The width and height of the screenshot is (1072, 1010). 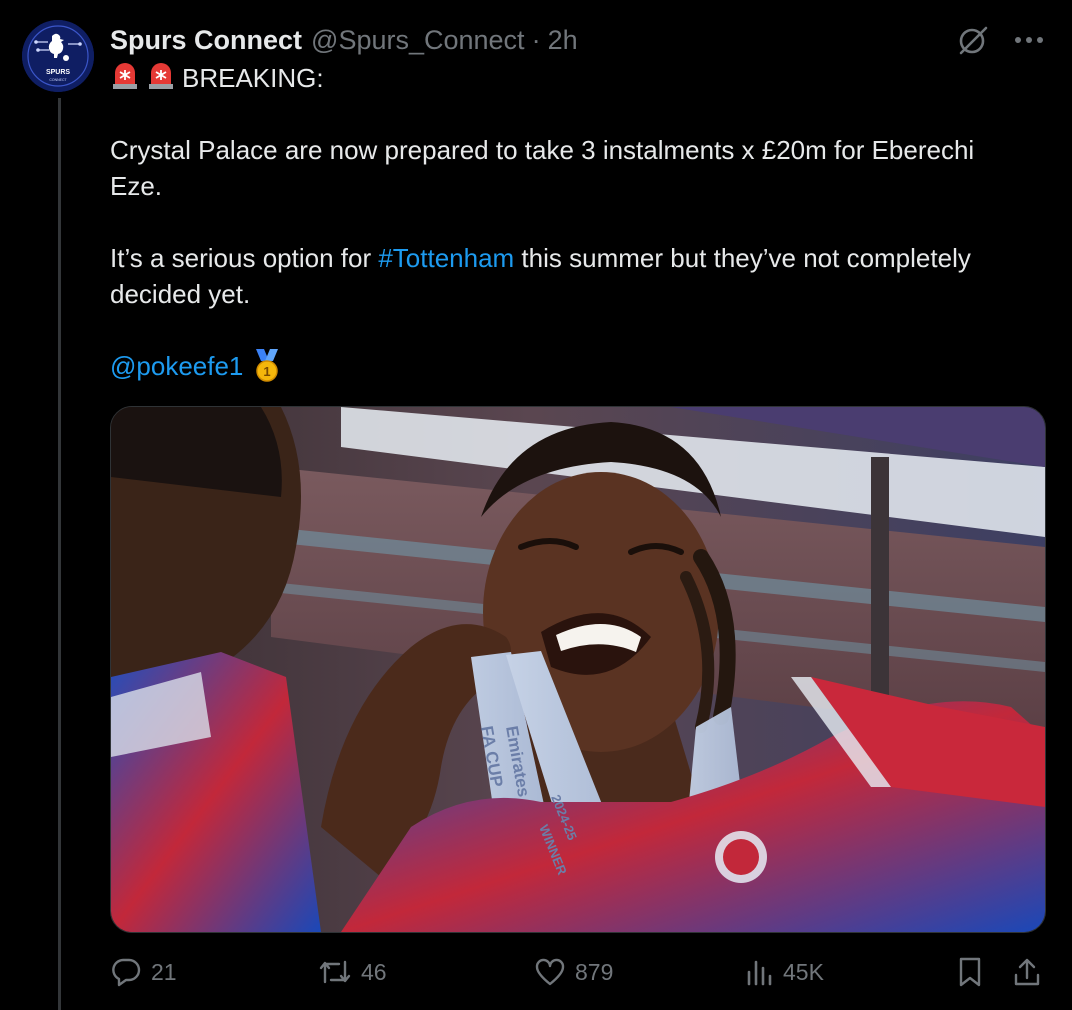 I want to click on views-button: 45K, so click(x=785, y=972).